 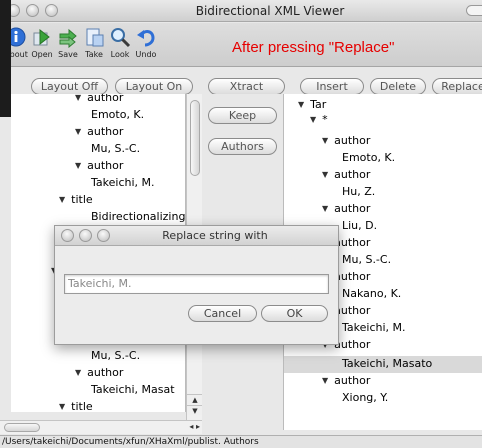 I want to click on undo-arrow-icon, so click(x=146, y=38).